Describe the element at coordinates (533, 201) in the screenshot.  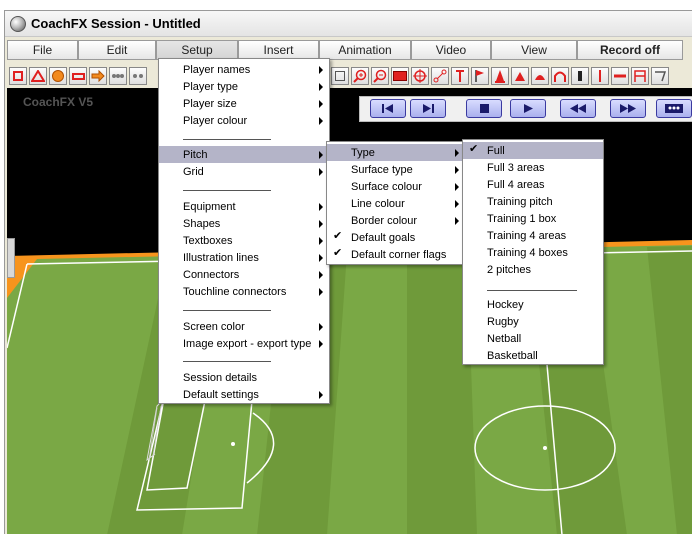
I see `type-item-training-pitch: Training pitch` at that location.